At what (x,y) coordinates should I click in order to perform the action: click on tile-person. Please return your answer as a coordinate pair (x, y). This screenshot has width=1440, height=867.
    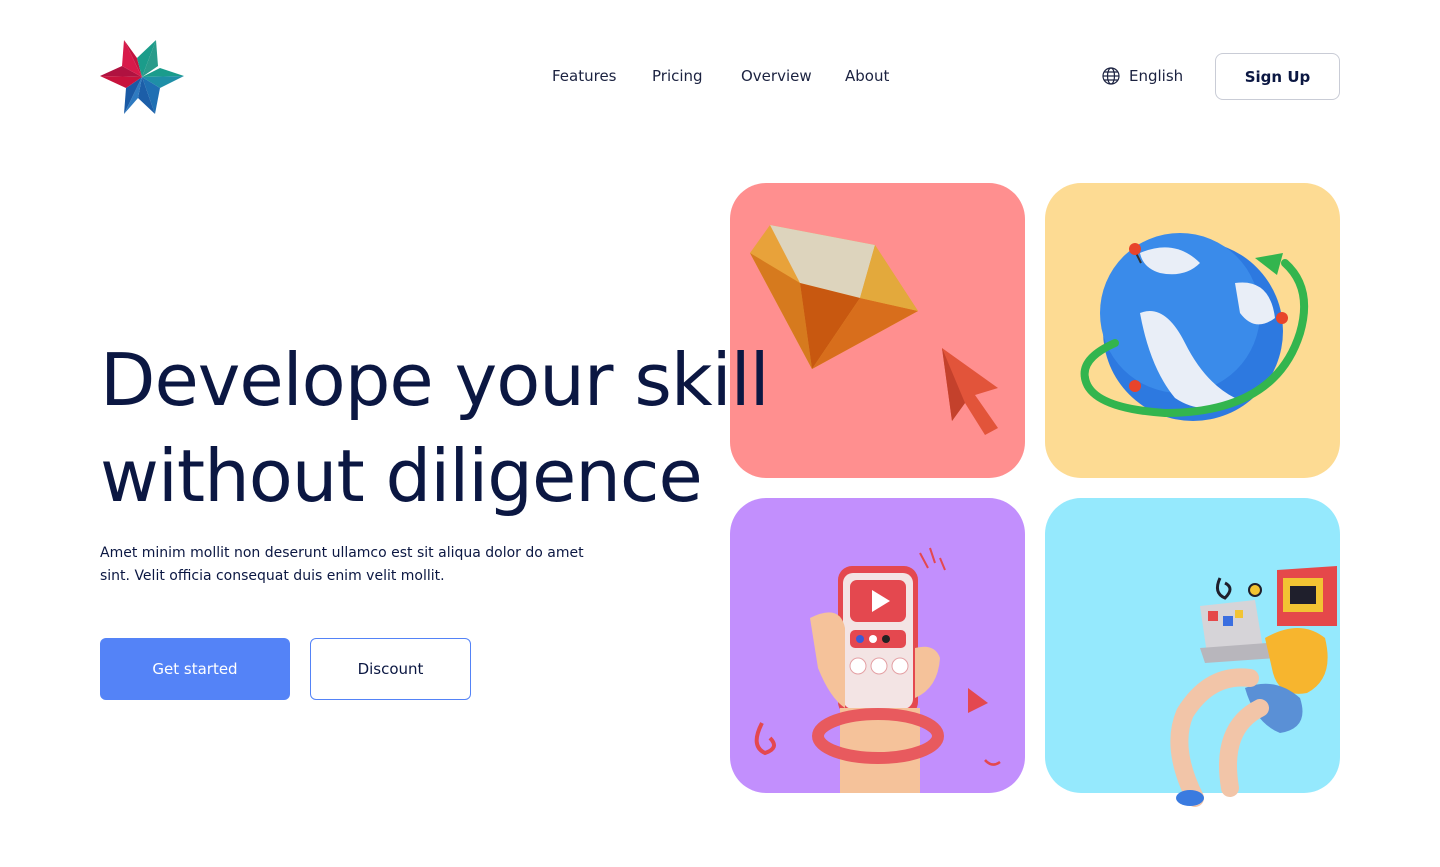
    Looking at the image, I should click on (1192, 652).